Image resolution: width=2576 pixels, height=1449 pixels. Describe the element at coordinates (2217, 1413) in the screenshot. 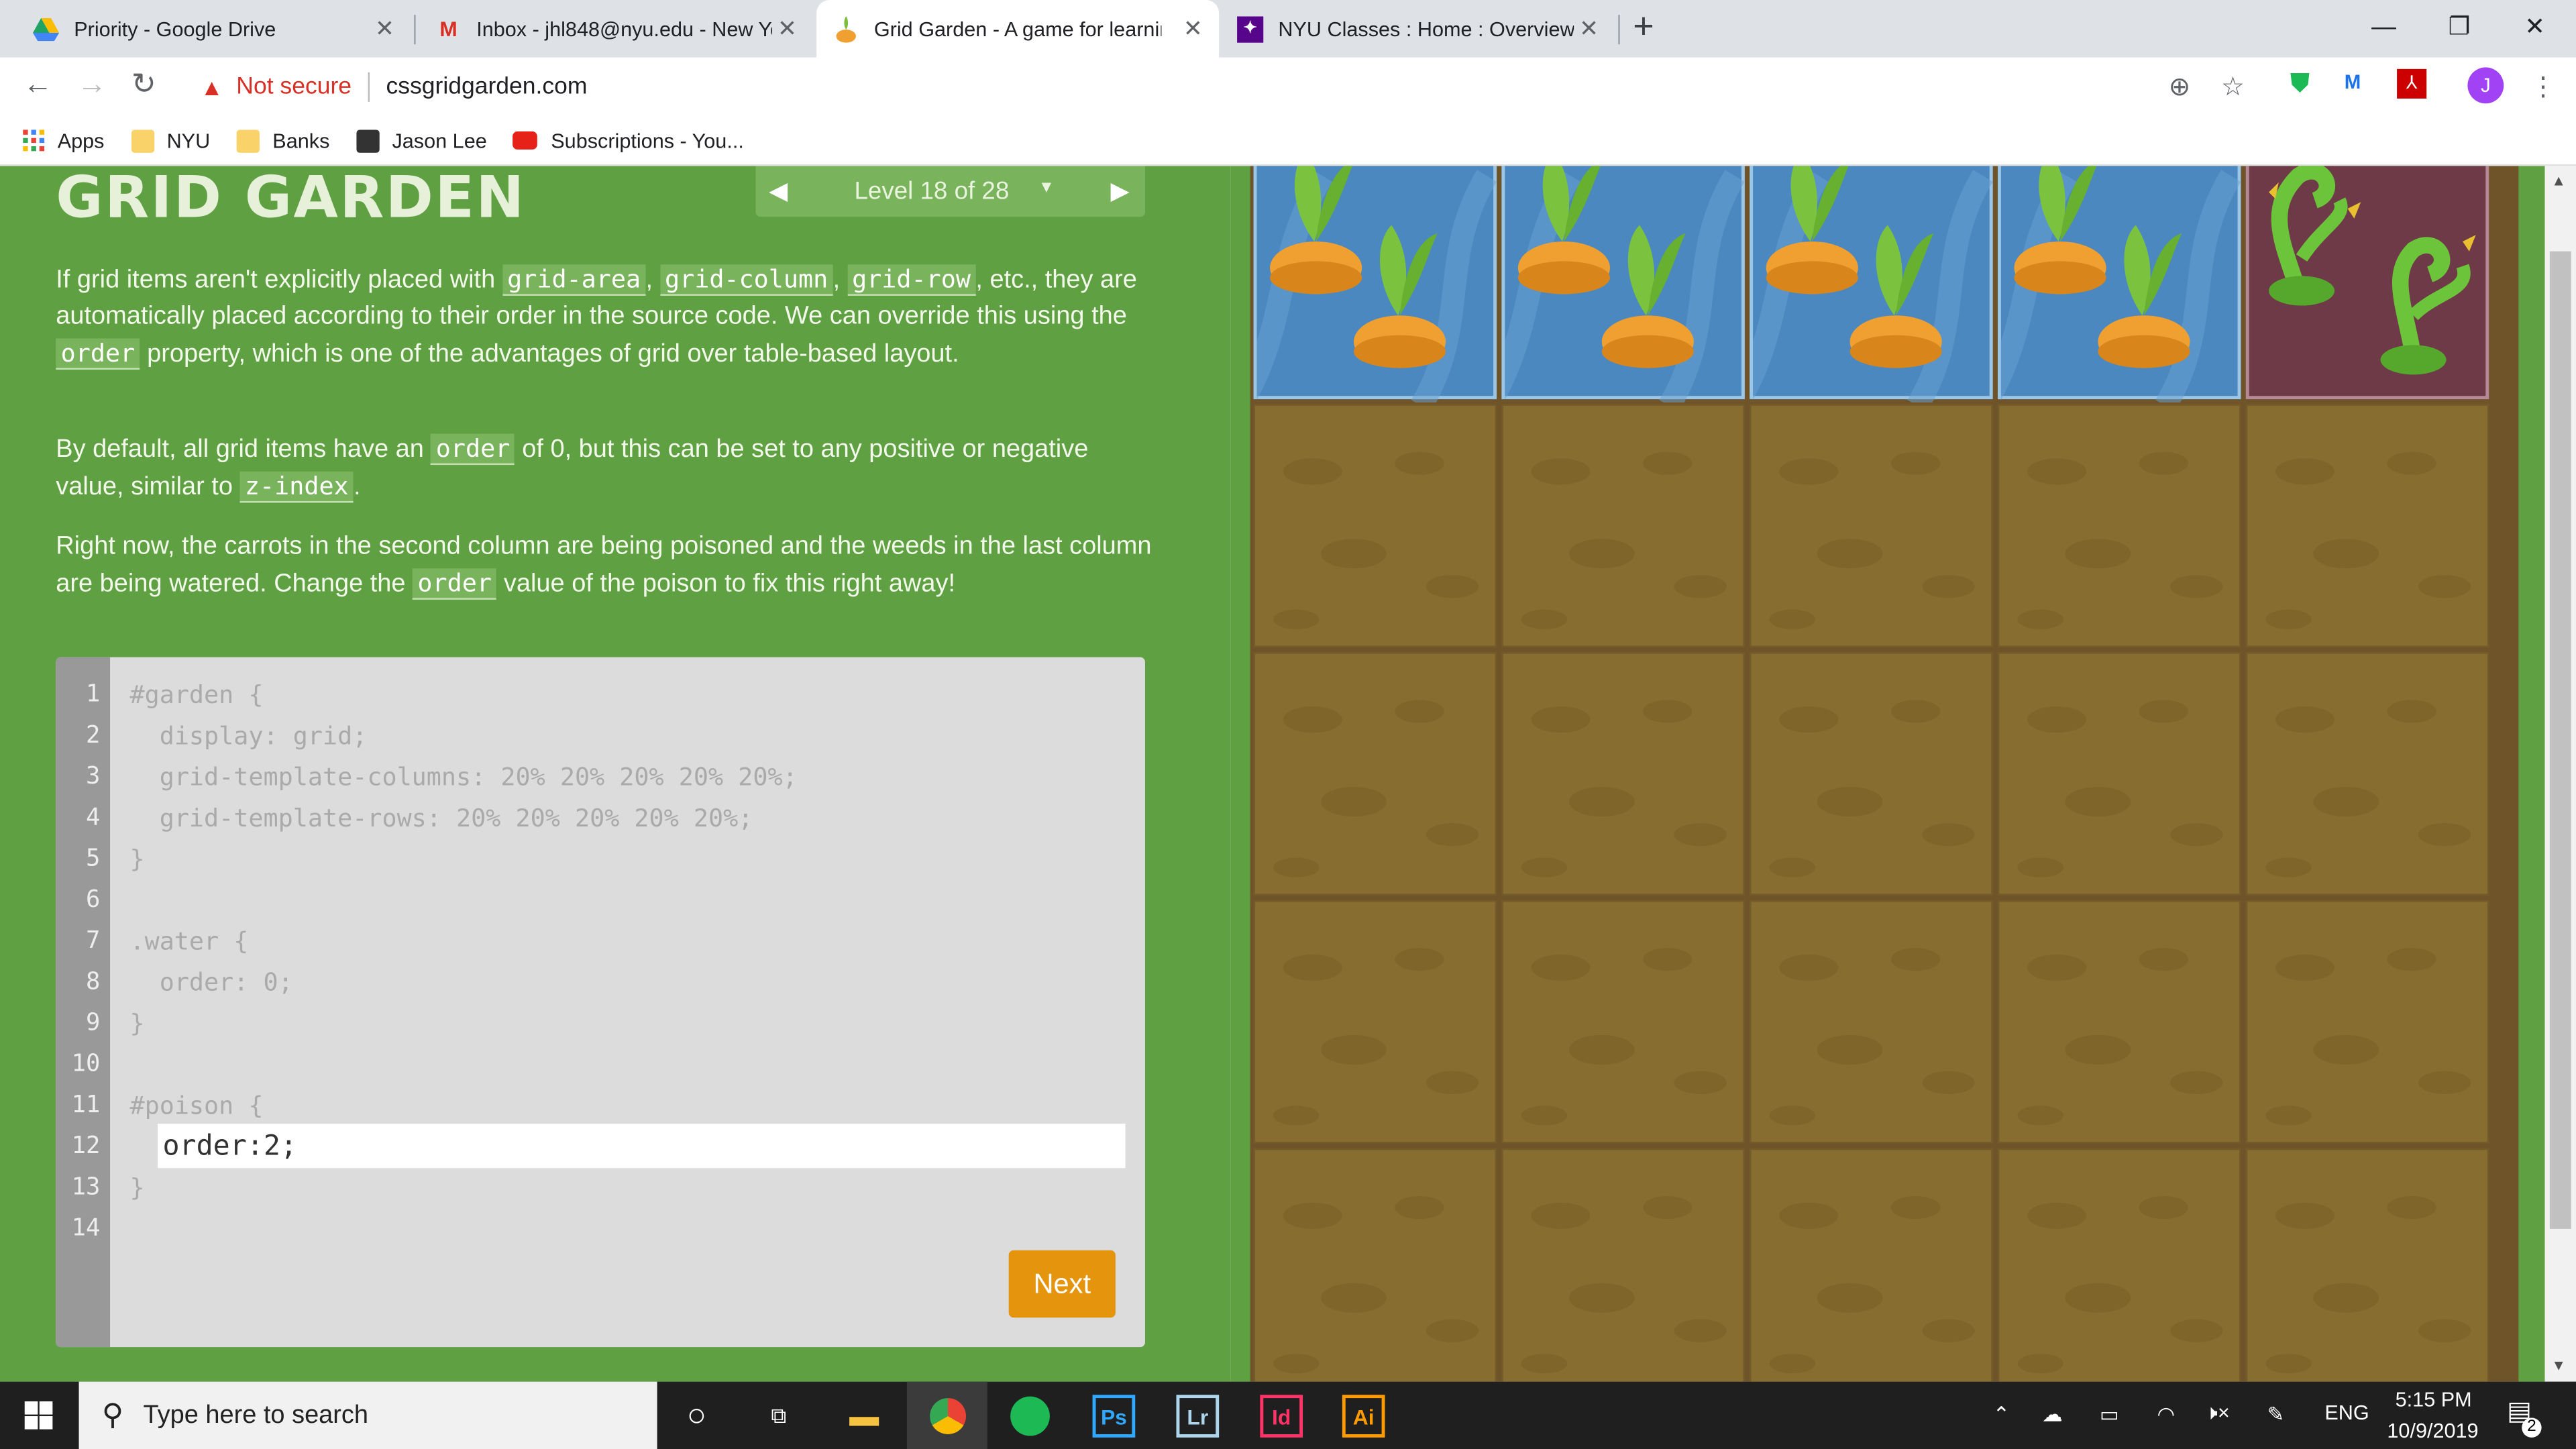

I see `volume-muted-icon: 🕨×` at that location.